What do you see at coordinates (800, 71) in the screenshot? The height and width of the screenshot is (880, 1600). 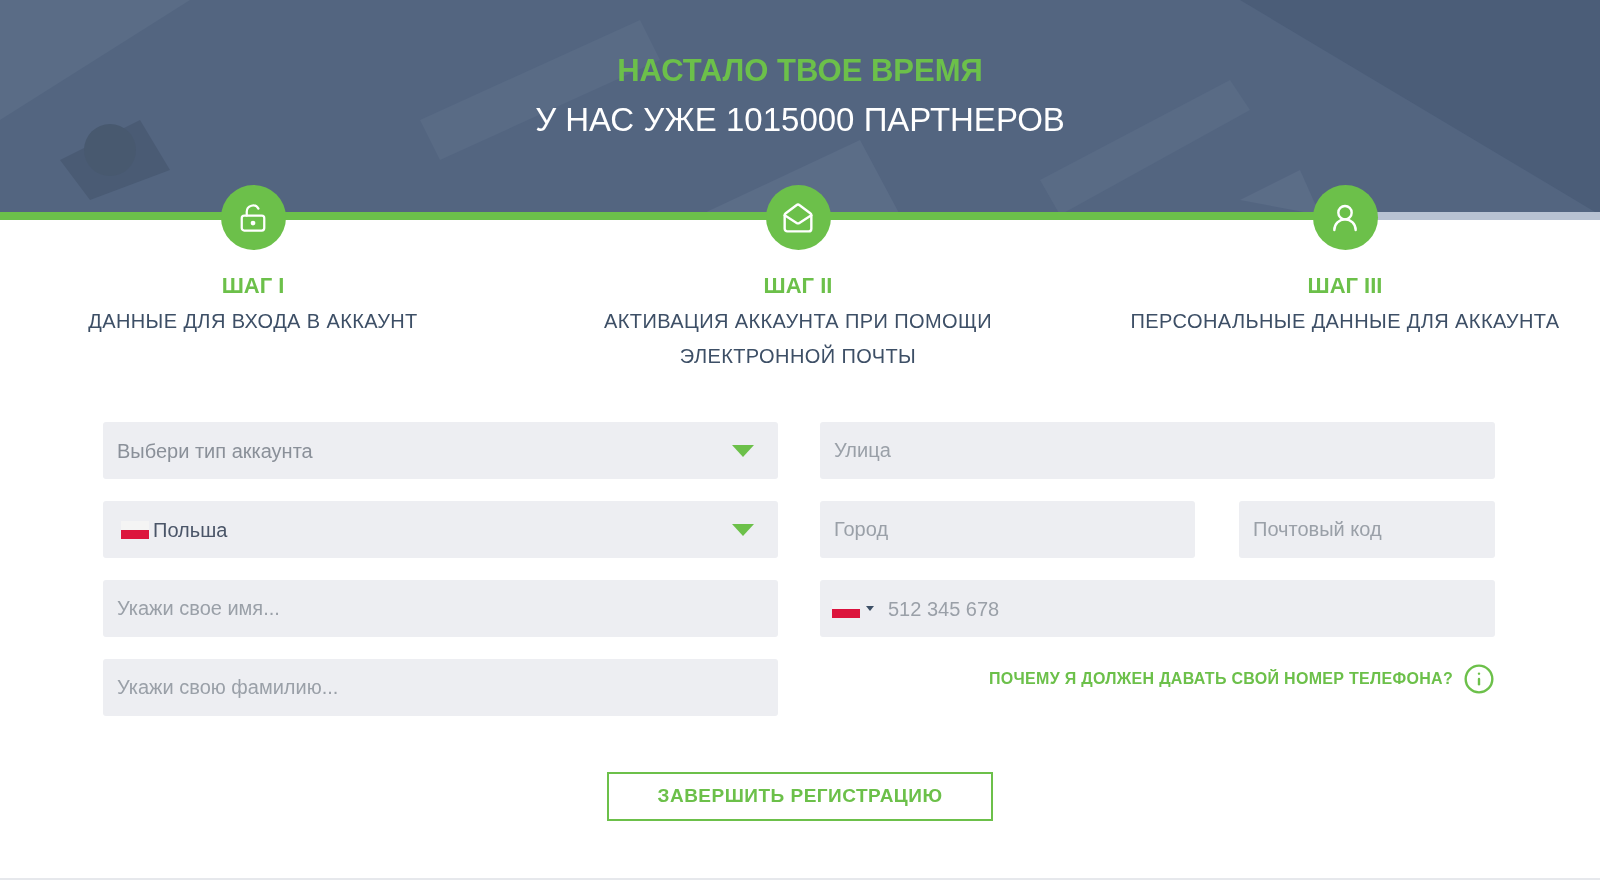 I see `banner-title: НАСТАЛО ТВОЕ ВРЕМЯ` at bounding box center [800, 71].